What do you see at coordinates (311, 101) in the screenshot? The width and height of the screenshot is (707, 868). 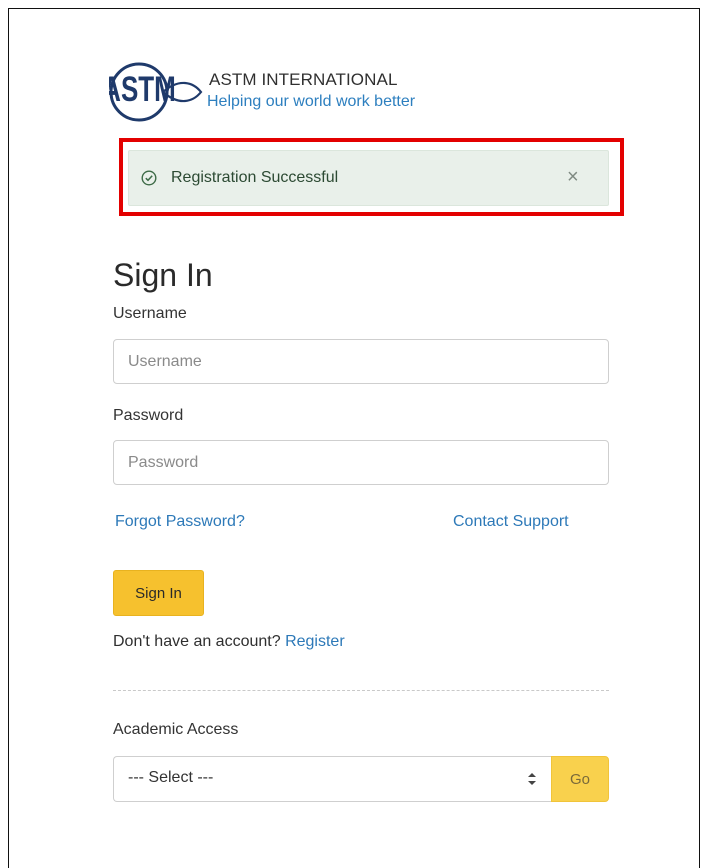 I see `brand-tagline: Helping our world work better` at bounding box center [311, 101].